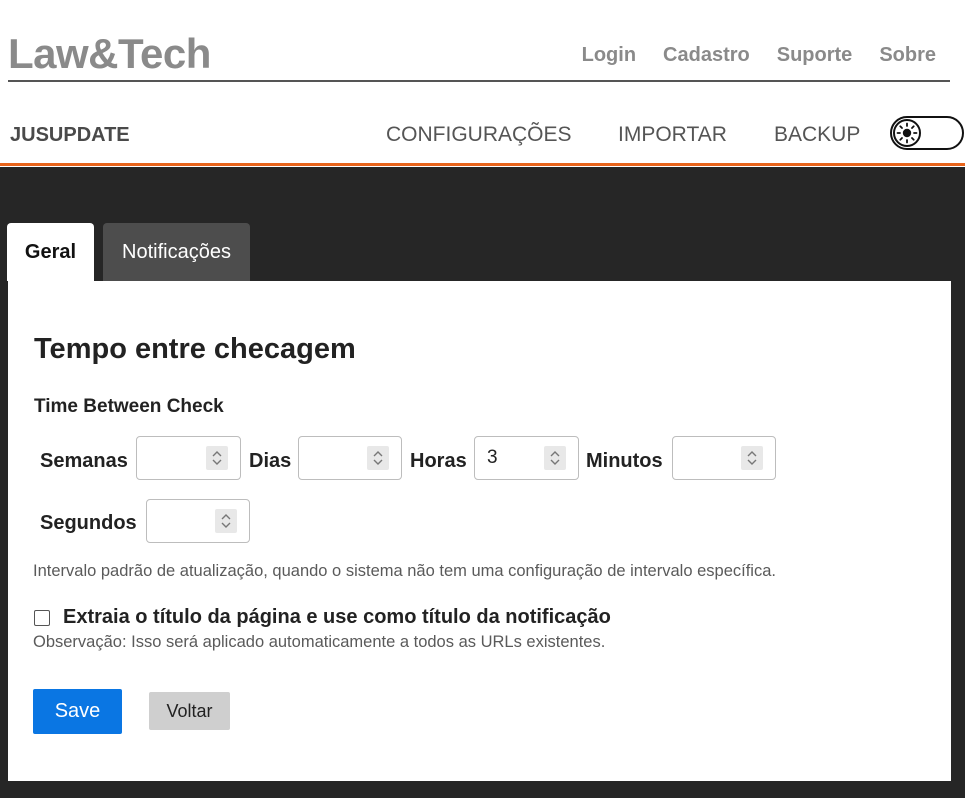  I want to click on nav-login-link: Login, so click(609, 55).